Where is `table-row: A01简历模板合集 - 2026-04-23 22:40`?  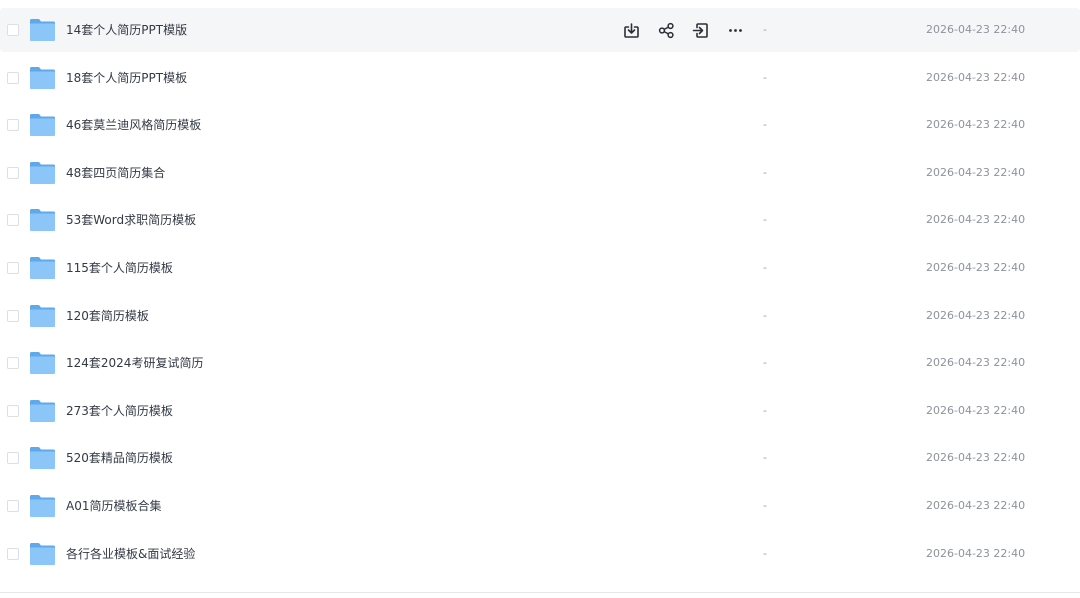 table-row: A01简历模板合集 - 2026-04-23 22:40 is located at coordinates (540, 506).